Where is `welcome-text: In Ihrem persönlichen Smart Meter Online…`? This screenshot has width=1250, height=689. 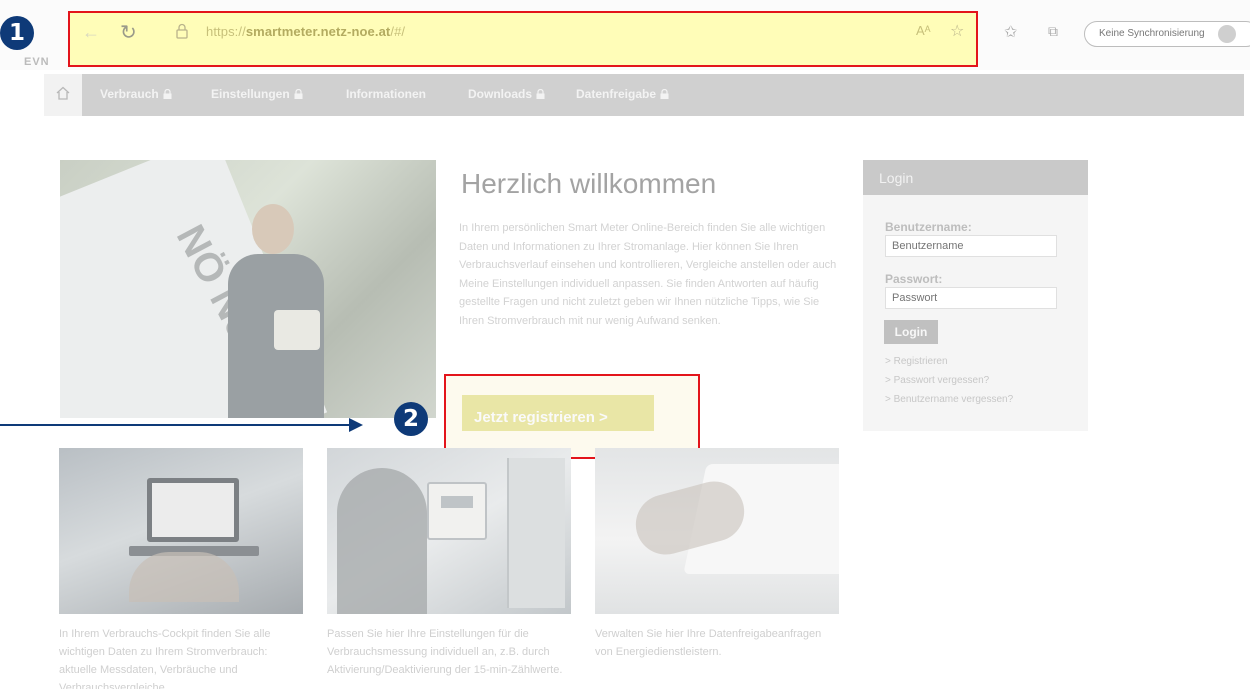 welcome-text: In Ihrem persönlichen Smart Meter Online… is located at coordinates (648, 274).